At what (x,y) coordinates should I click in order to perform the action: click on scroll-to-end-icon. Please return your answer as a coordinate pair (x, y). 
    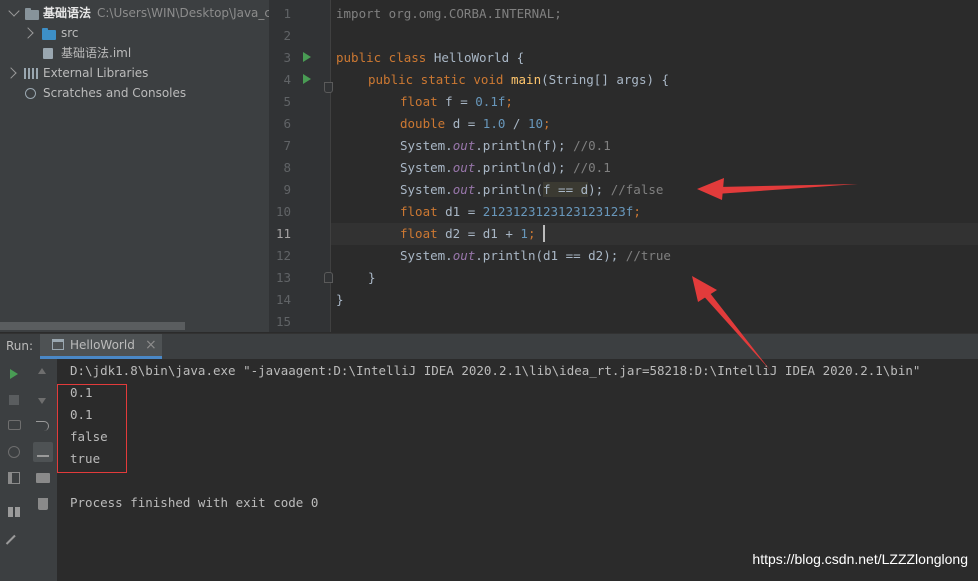
    Looking at the image, I should click on (43, 451).